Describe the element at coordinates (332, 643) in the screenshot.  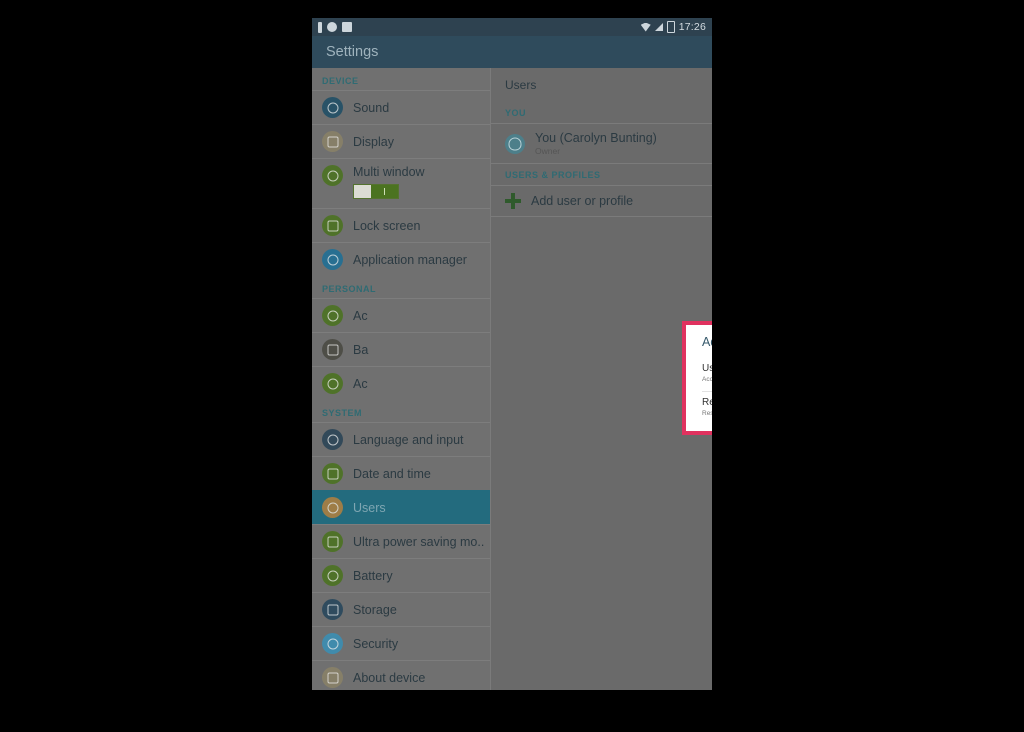
I see `security-icon` at that location.